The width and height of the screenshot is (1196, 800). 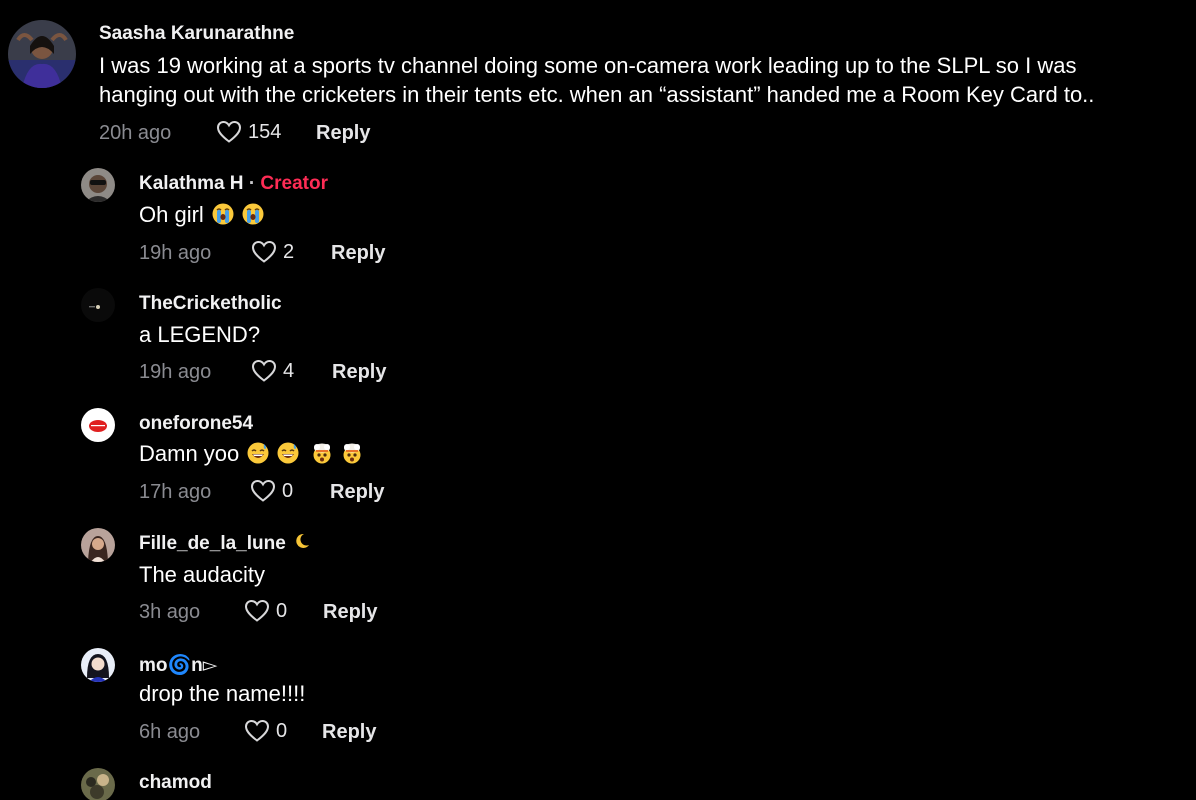 I want to click on comment-timestamp: 6h ago, so click(x=170, y=732).